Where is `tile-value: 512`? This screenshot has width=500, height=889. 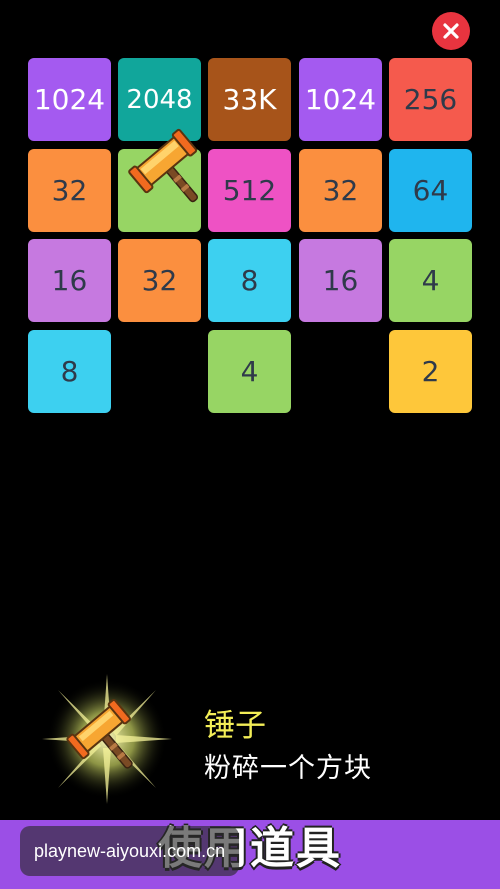 tile-value: 512 is located at coordinates (249, 190).